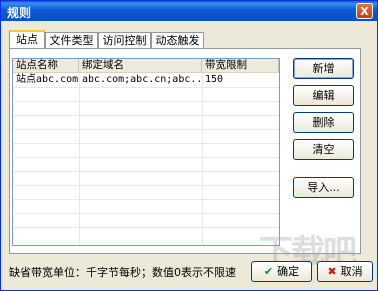 This screenshot has height=291, width=378. I want to click on tab-sites: 站点, so click(27, 40).